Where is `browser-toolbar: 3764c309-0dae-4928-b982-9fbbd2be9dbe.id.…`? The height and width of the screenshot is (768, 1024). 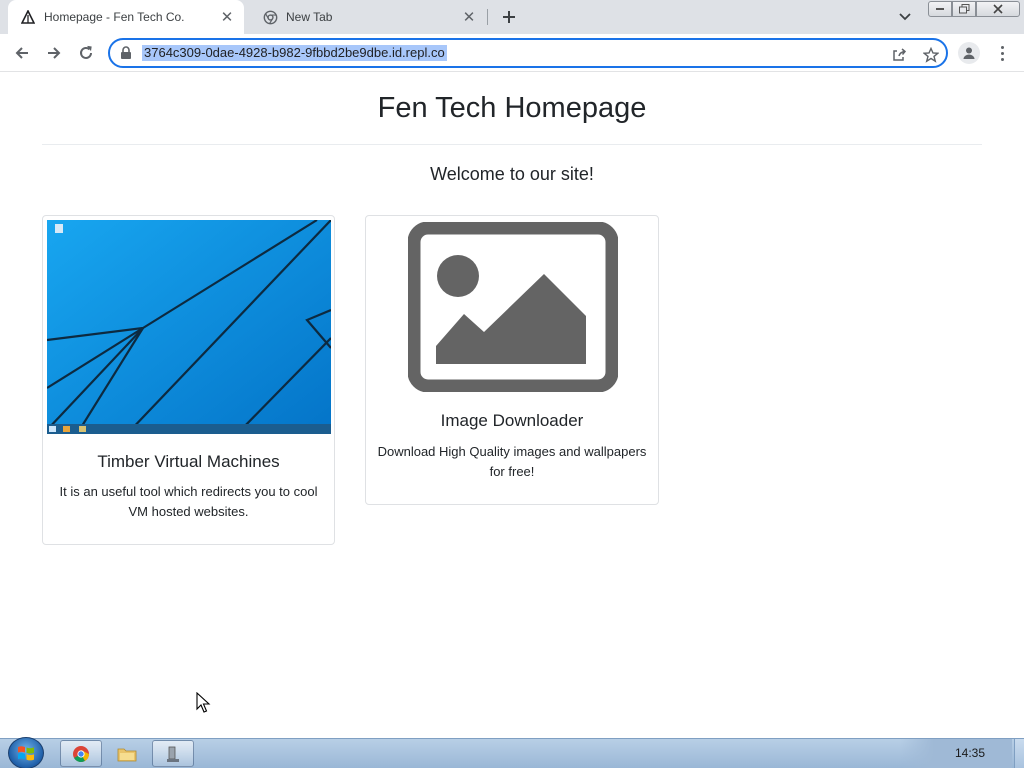
browser-toolbar: 3764c309-0dae-4928-b982-9fbbd2be9dbe.id.… is located at coordinates (512, 53).